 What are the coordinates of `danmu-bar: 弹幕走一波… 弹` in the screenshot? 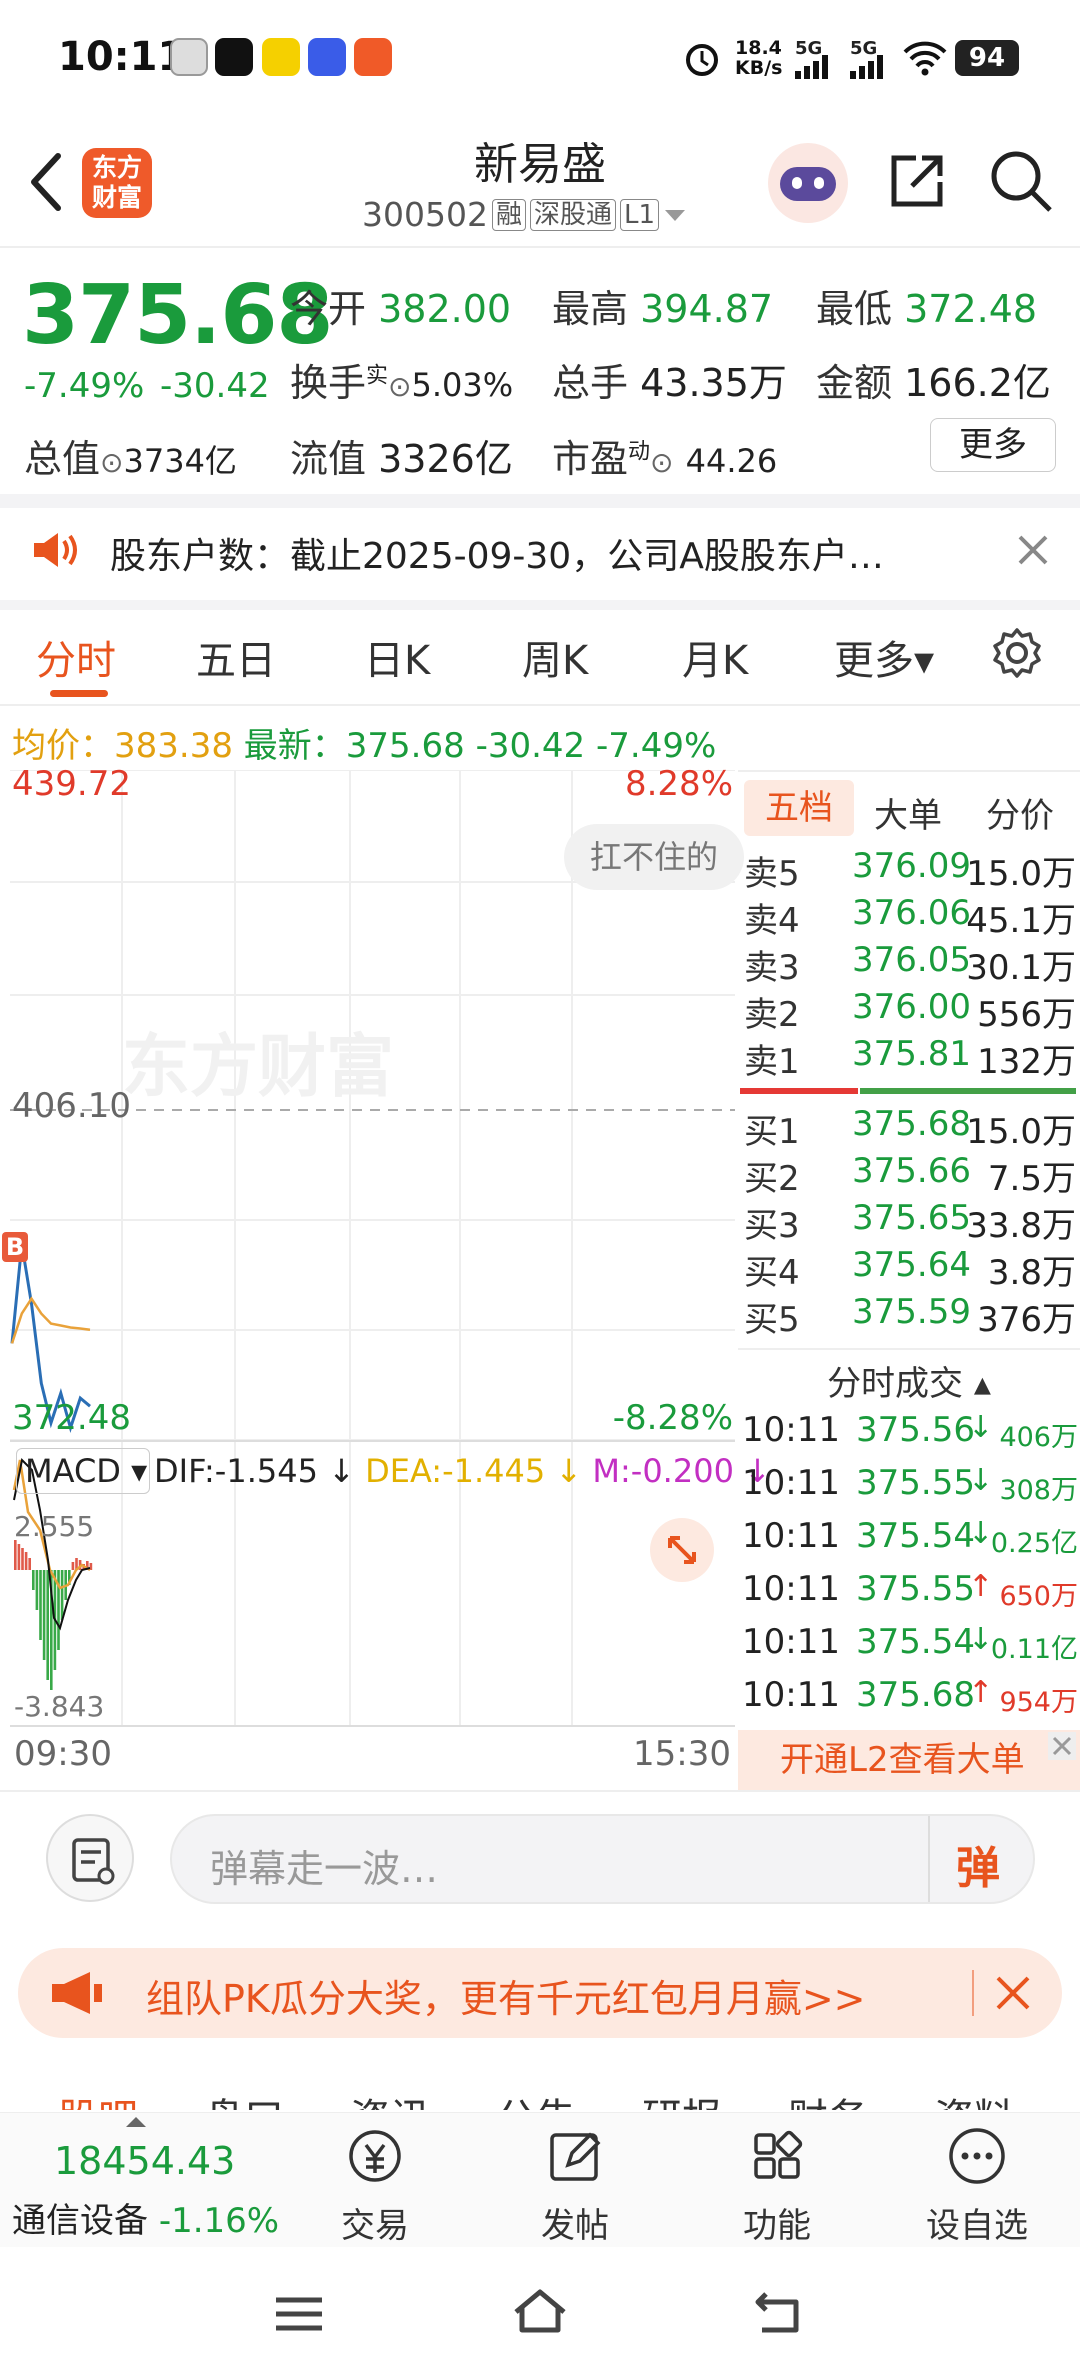 It's located at (540, 1860).